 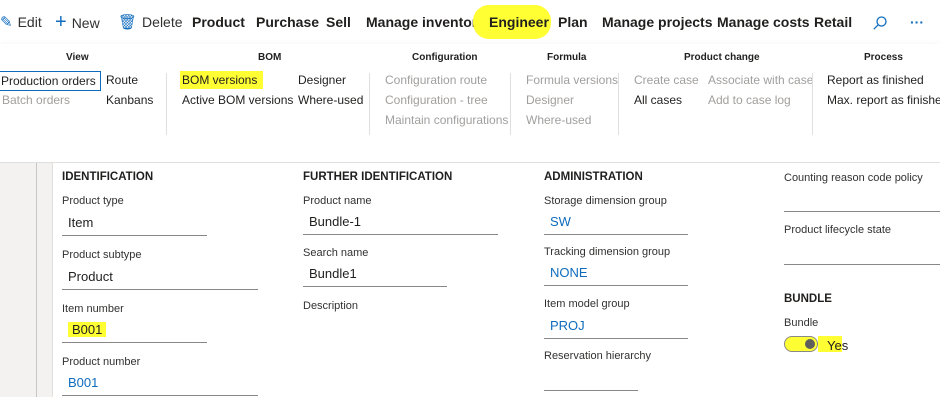 I want to click on bom-versions-button: BOM versions, so click(x=222, y=80).